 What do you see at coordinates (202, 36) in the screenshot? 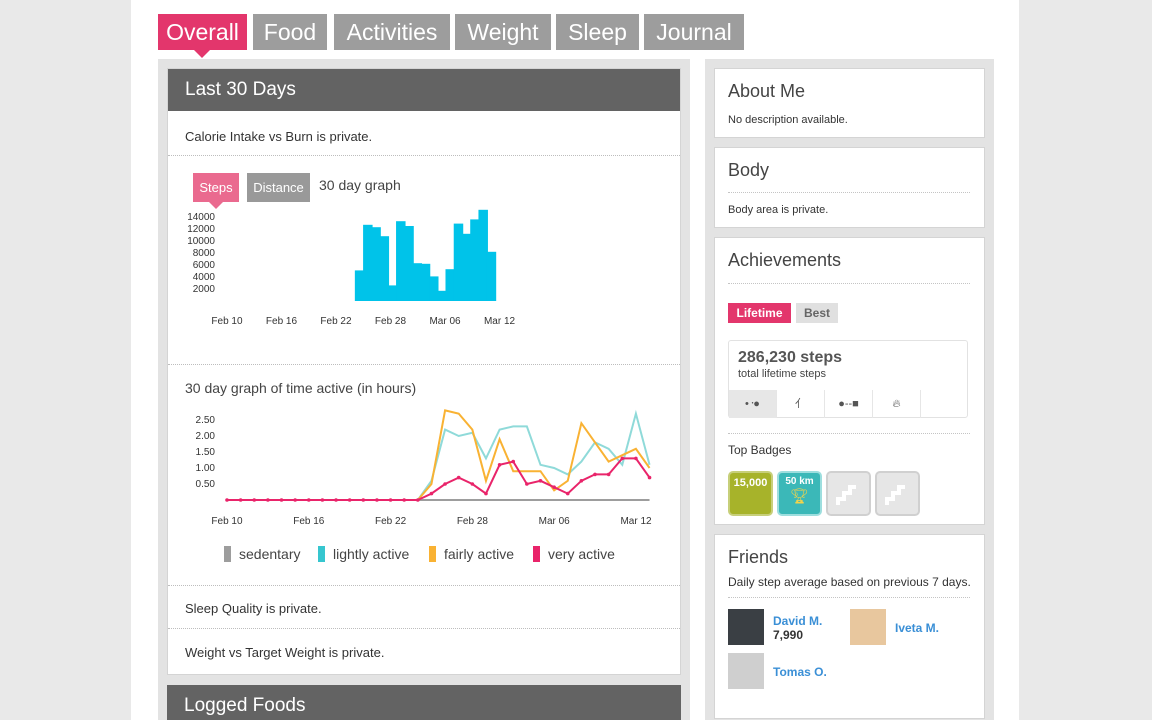
I see `tab-overall: Overall` at bounding box center [202, 36].